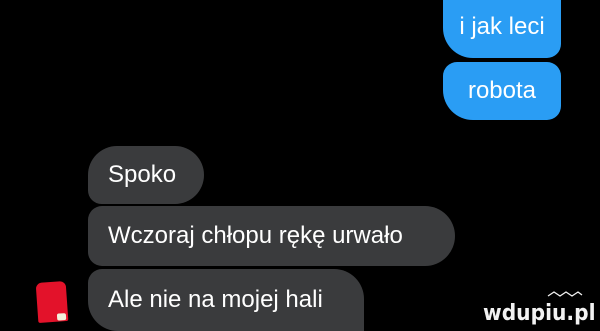 This screenshot has height=331, width=600. I want to click on outgoing-message-bubble: i jak leci, so click(502, 29).